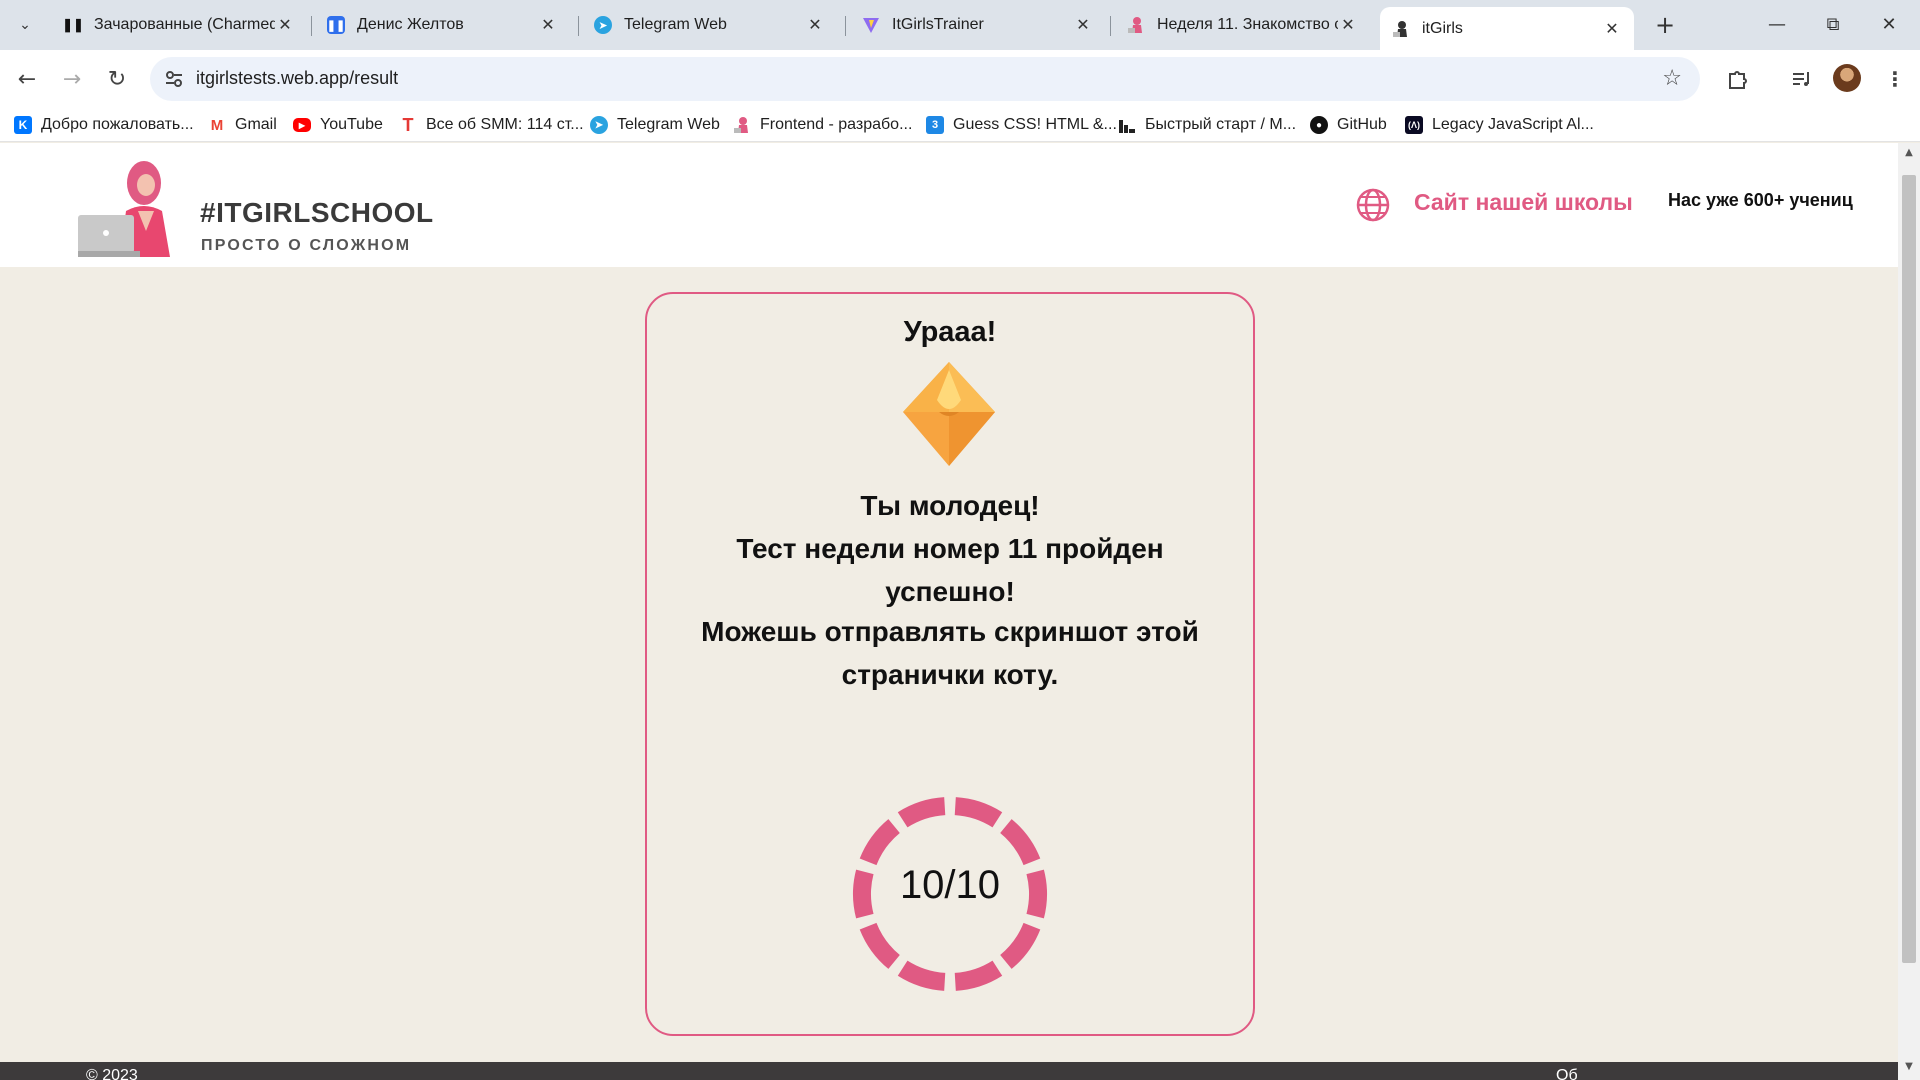  I want to click on back-button: ←, so click(27, 79).